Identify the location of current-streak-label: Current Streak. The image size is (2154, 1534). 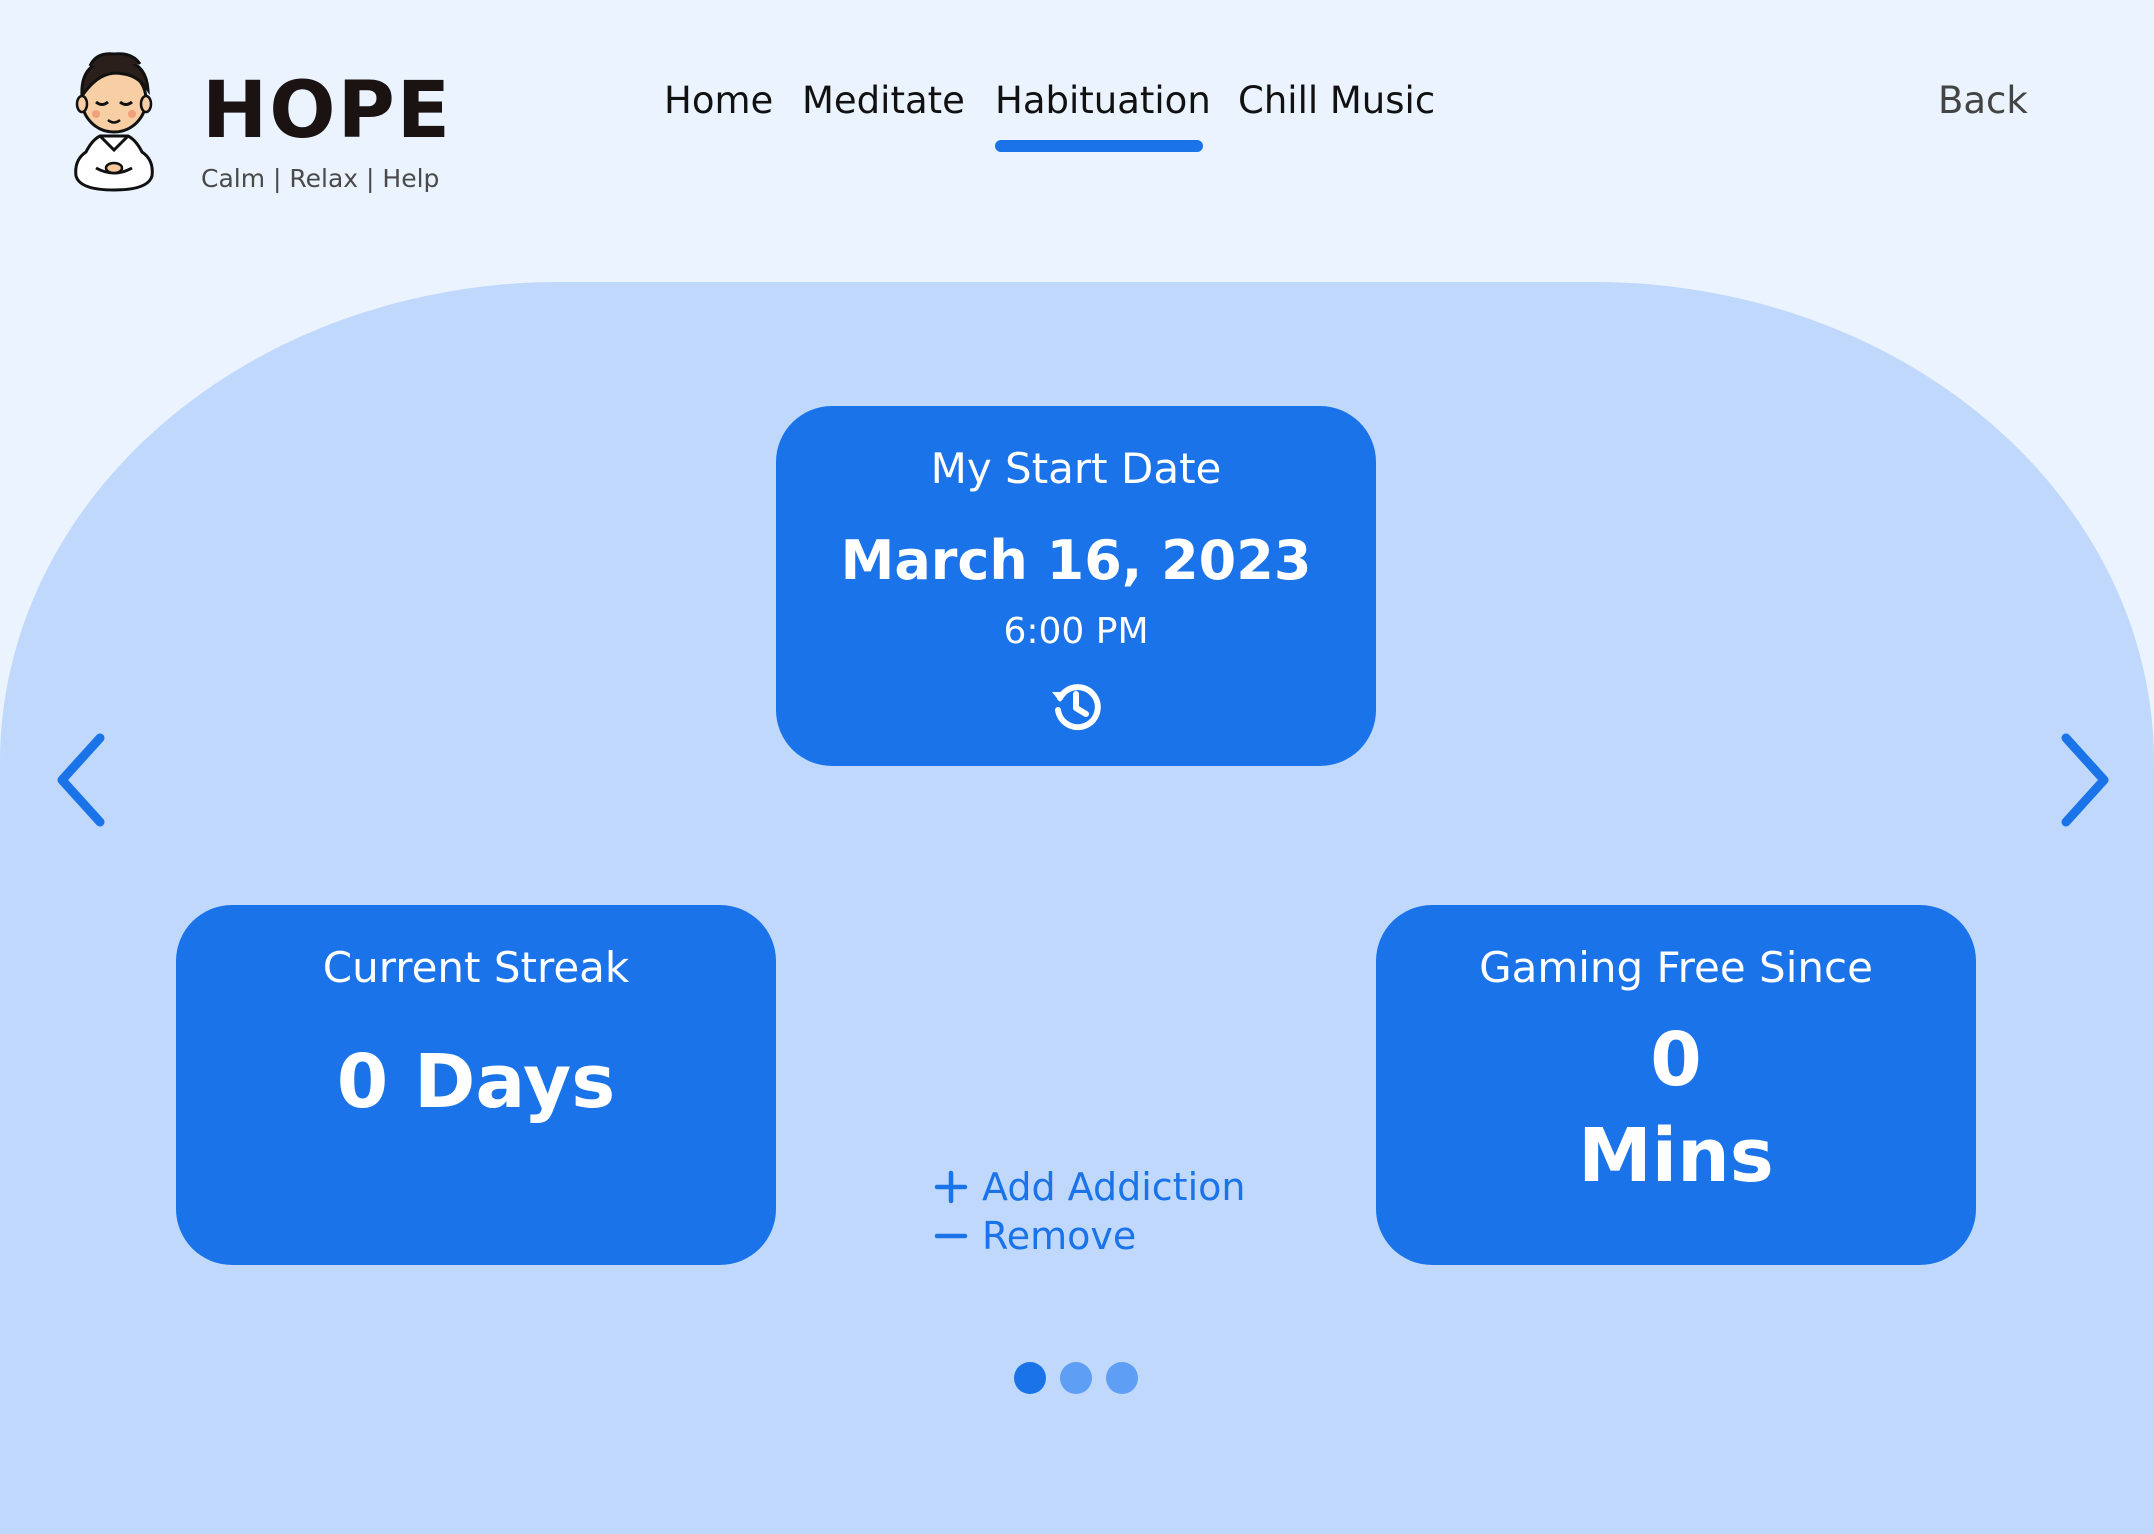
(476, 967).